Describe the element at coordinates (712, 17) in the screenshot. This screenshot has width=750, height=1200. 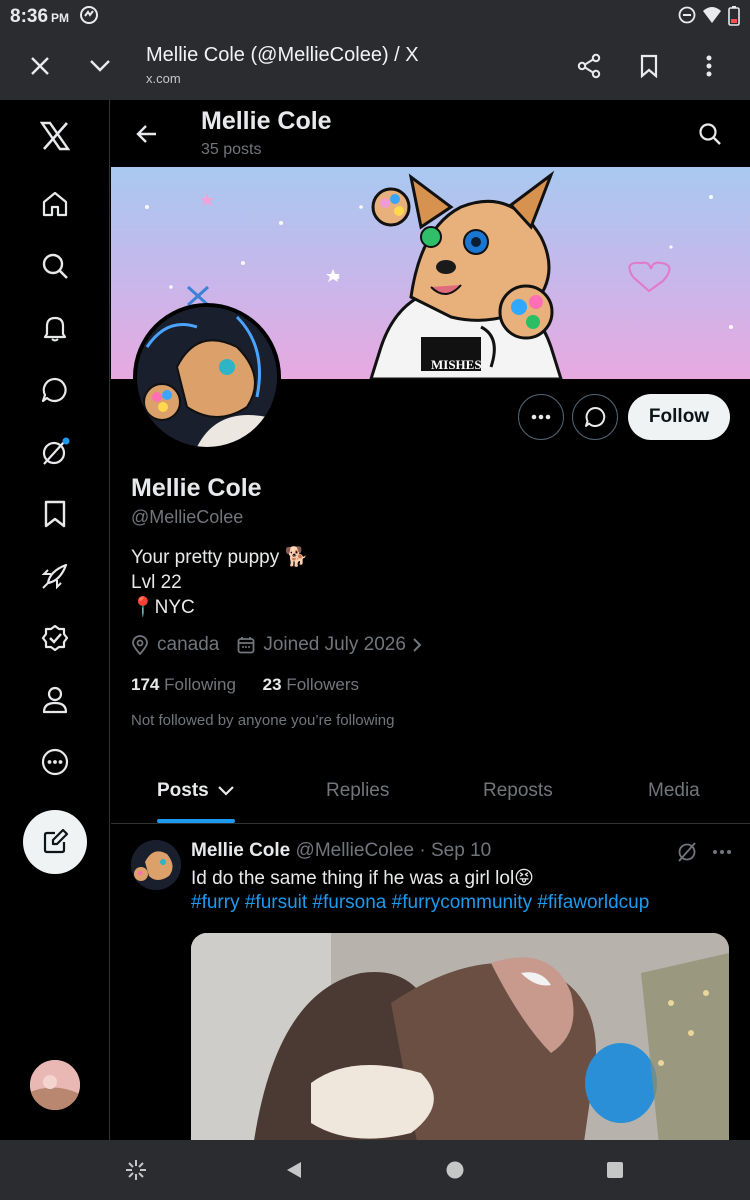
I see `wifi-icon` at that location.